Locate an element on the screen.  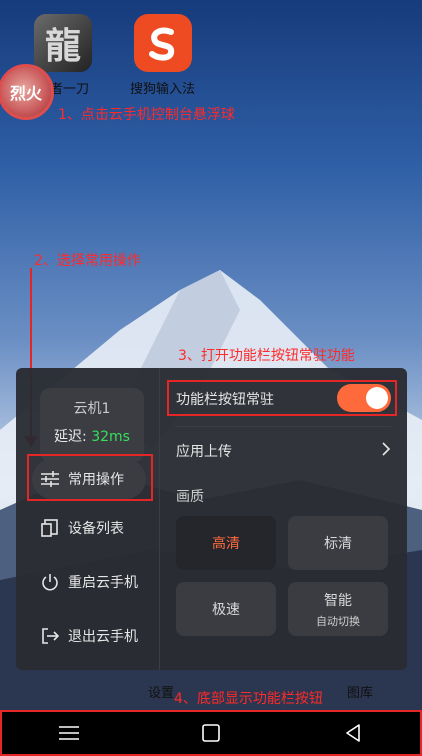
upload-row: 应用上传 is located at coordinates (283, 451).